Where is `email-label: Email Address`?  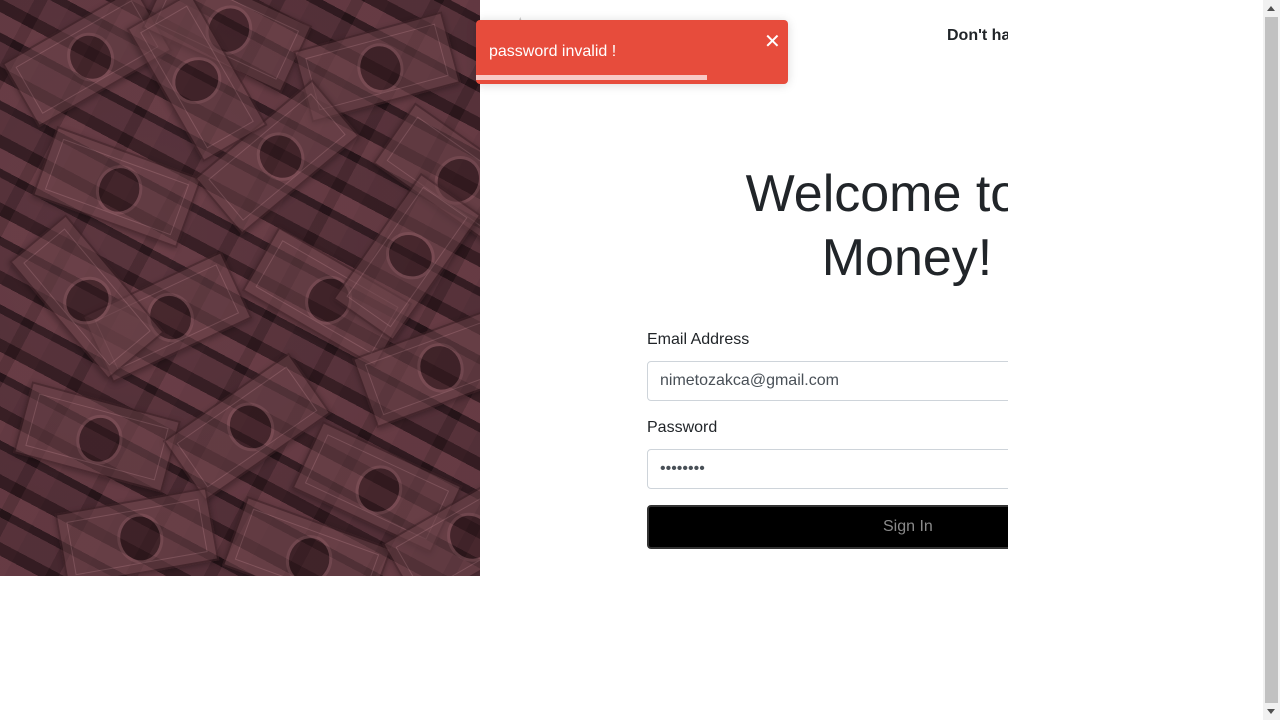
email-label: Email Address is located at coordinates (698, 339).